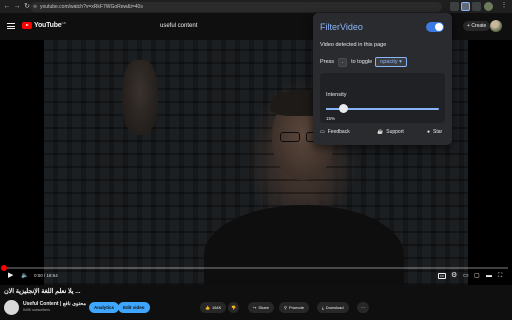 This screenshot has height=320, width=512. Describe the element at coordinates (476, 6) in the screenshot. I see `extensions-puzzle-icon` at that location.